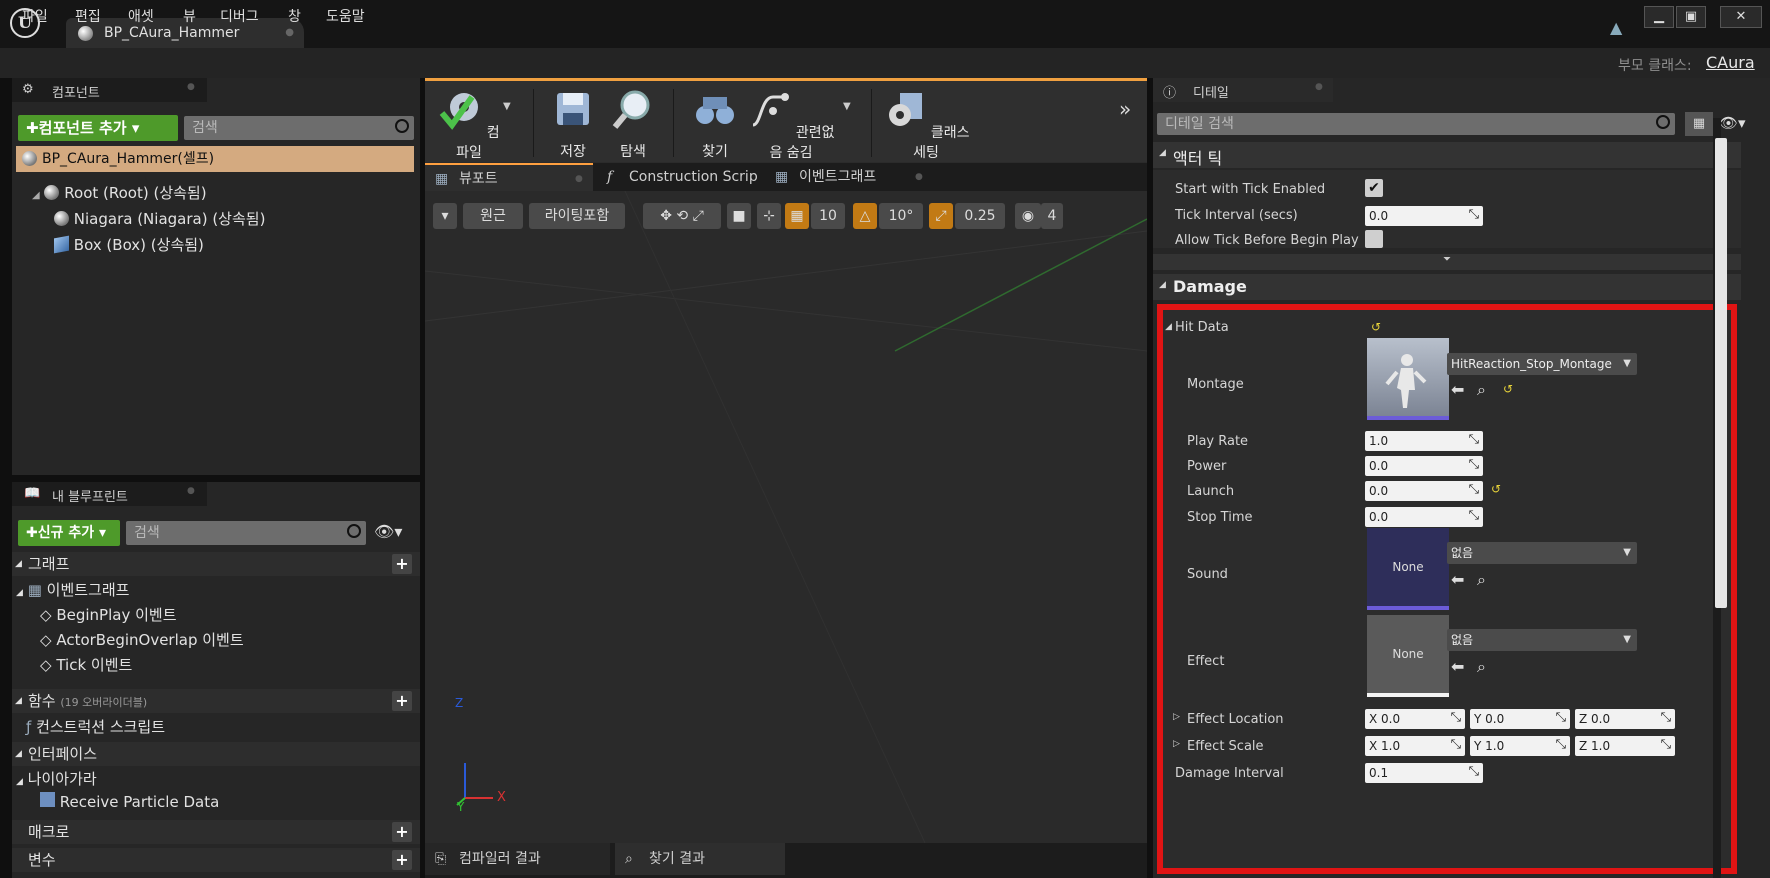  I want to click on power-field: 0.0, so click(1424, 465).